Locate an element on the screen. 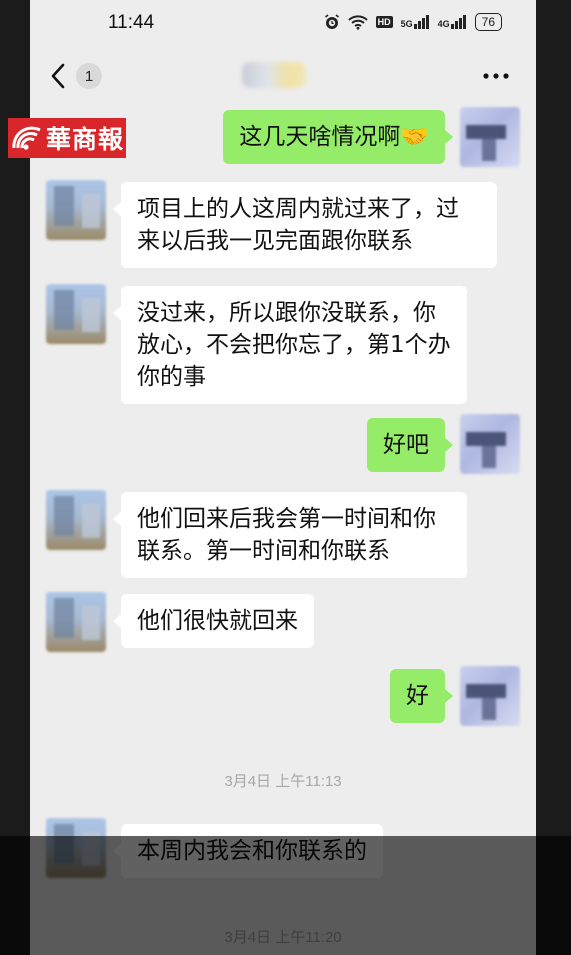 The height and width of the screenshot is (955, 571). message-row: 没过来，所以跟你没联系，你放心，不会把你忘了，第1个办你的事 is located at coordinates (283, 344).